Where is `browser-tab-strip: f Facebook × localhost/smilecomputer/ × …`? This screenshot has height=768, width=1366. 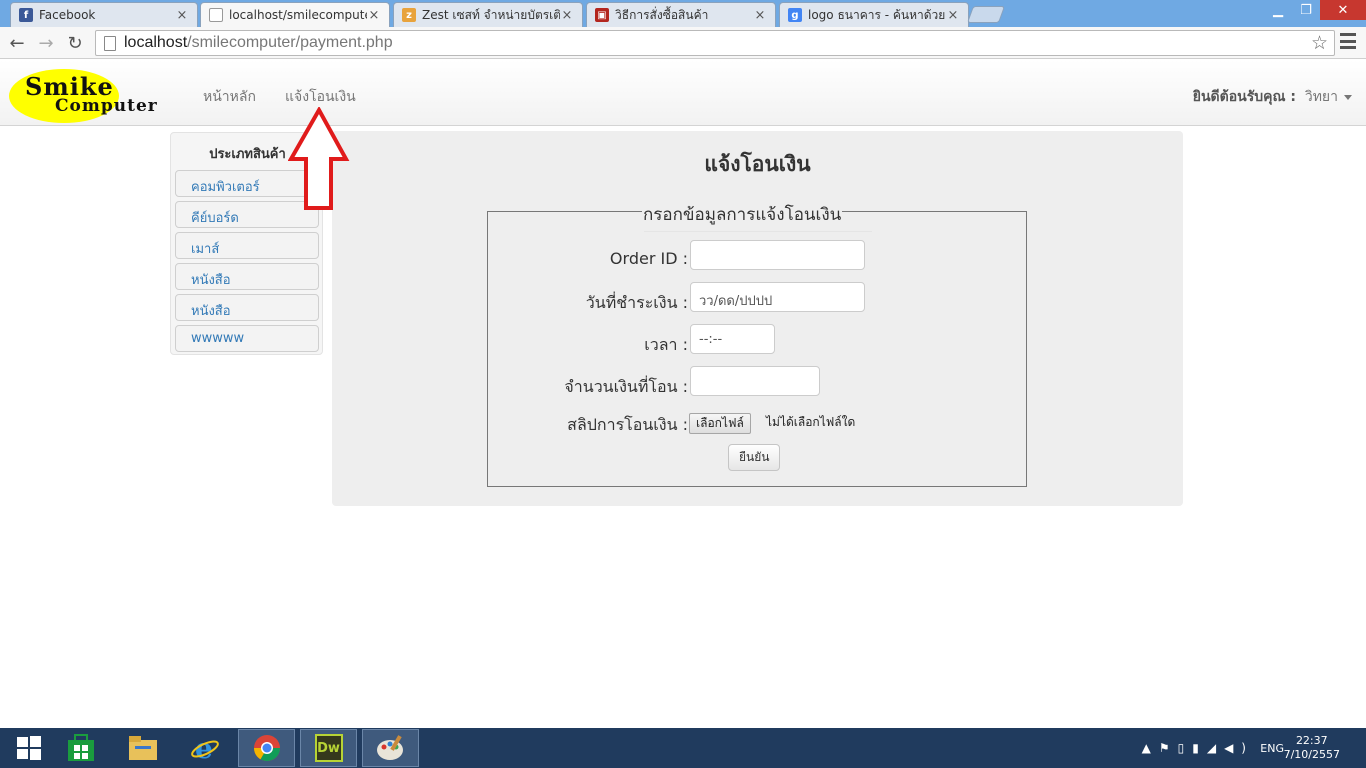
browser-tab-strip: f Facebook × localhost/smilecomputer/ × … is located at coordinates (683, 13).